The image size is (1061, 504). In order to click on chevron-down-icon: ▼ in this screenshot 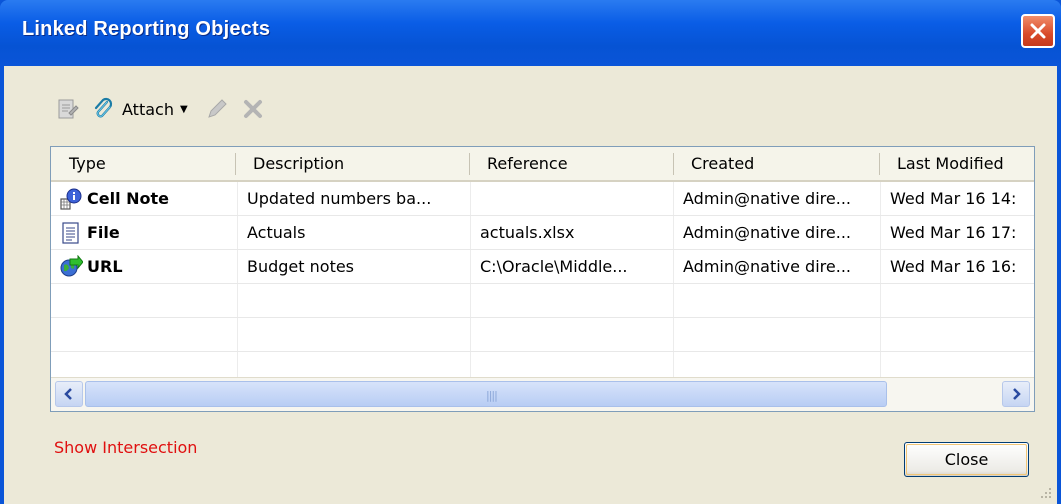, I will do `click(183, 109)`.